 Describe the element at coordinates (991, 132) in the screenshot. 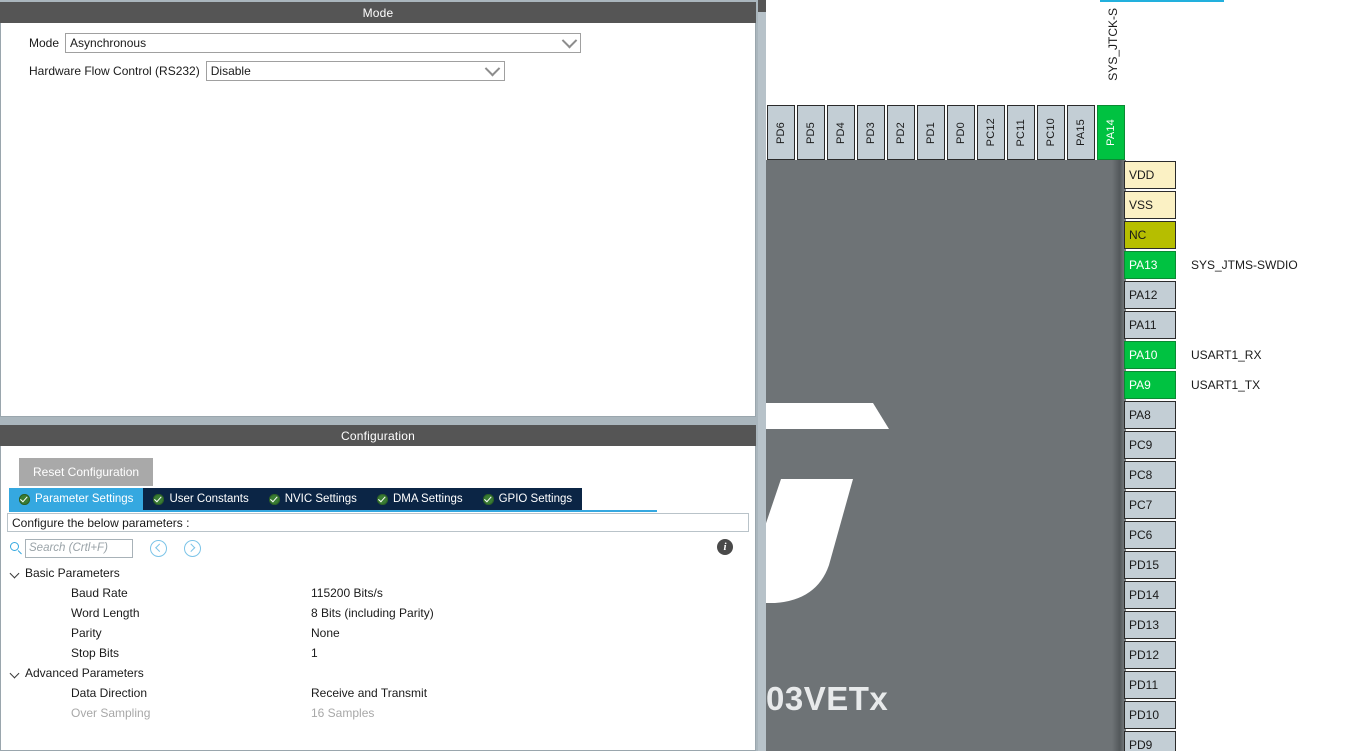

I see `chip-pin-pc12: PC12` at that location.